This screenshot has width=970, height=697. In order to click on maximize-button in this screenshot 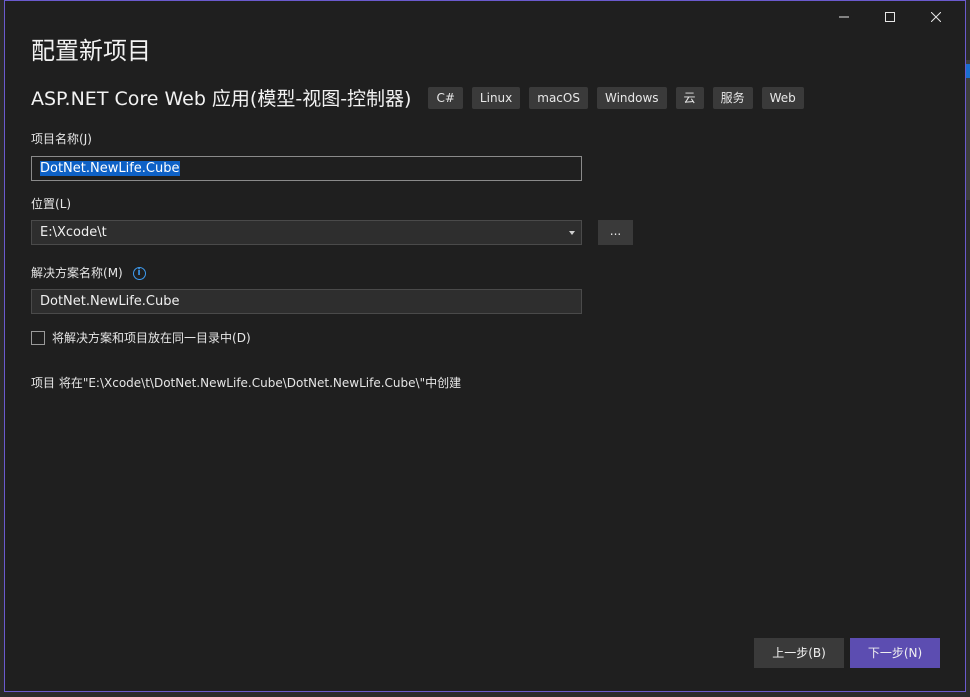, I will do `click(890, 17)`.